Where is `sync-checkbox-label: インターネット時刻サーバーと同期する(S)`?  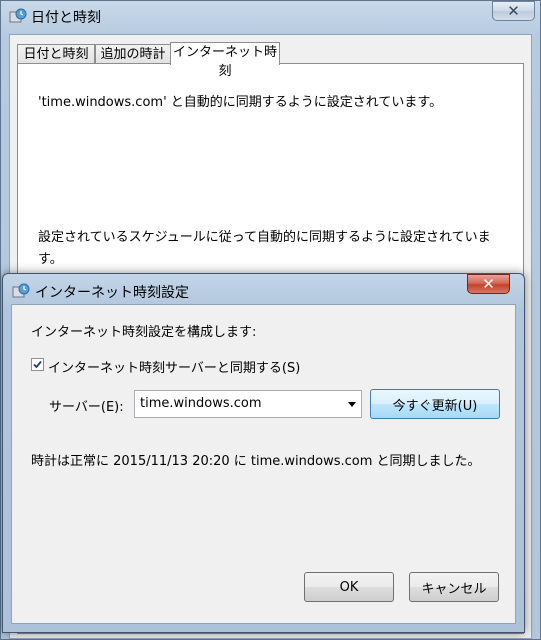
sync-checkbox-label: インターネット時刻サーバーと同期する(S) is located at coordinates (174, 366).